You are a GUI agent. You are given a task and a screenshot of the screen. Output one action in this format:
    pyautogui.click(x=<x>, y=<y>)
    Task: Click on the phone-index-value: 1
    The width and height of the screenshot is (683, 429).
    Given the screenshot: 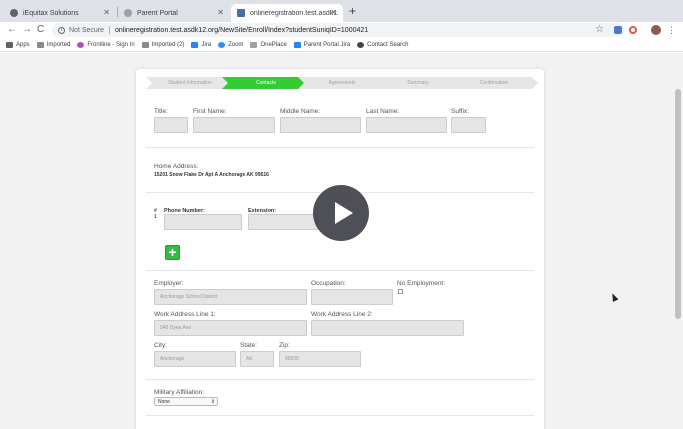 What is the action you would take?
    pyautogui.click(x=155, y=217)
    